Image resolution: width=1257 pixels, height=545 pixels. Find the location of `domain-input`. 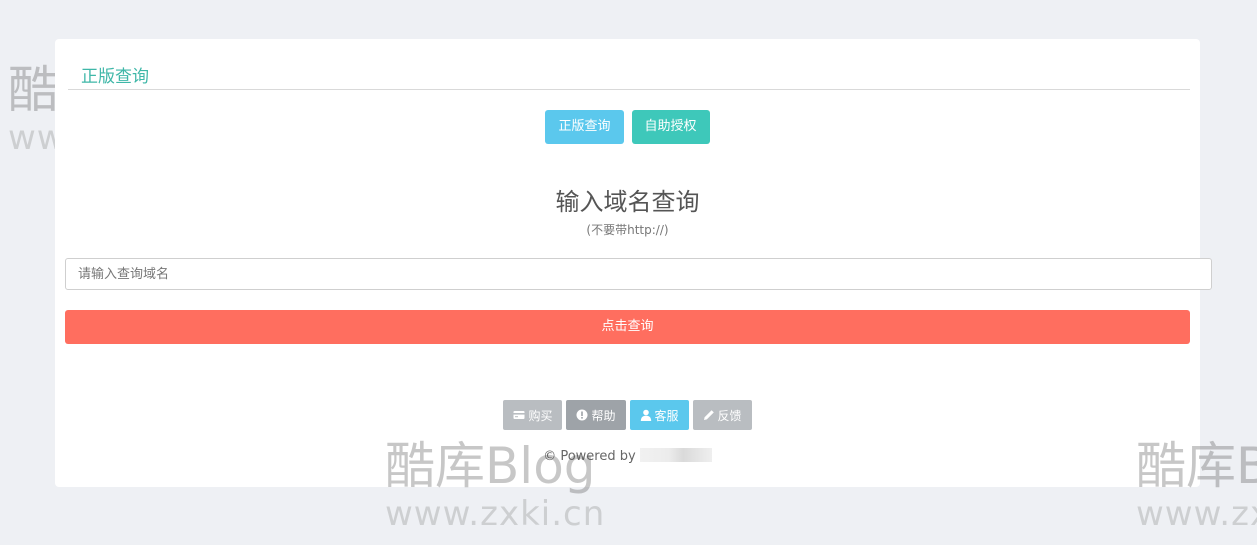

domain-input is located at coordinates (638, 274).